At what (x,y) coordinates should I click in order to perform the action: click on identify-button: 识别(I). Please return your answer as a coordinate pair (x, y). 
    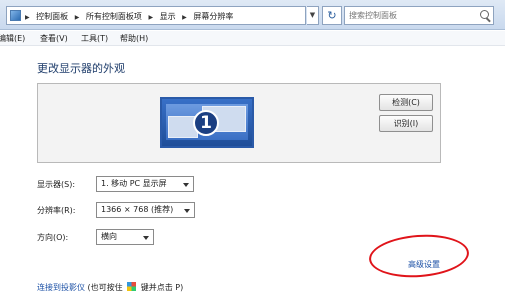
    Looking at the image, I should click on (406, 123).